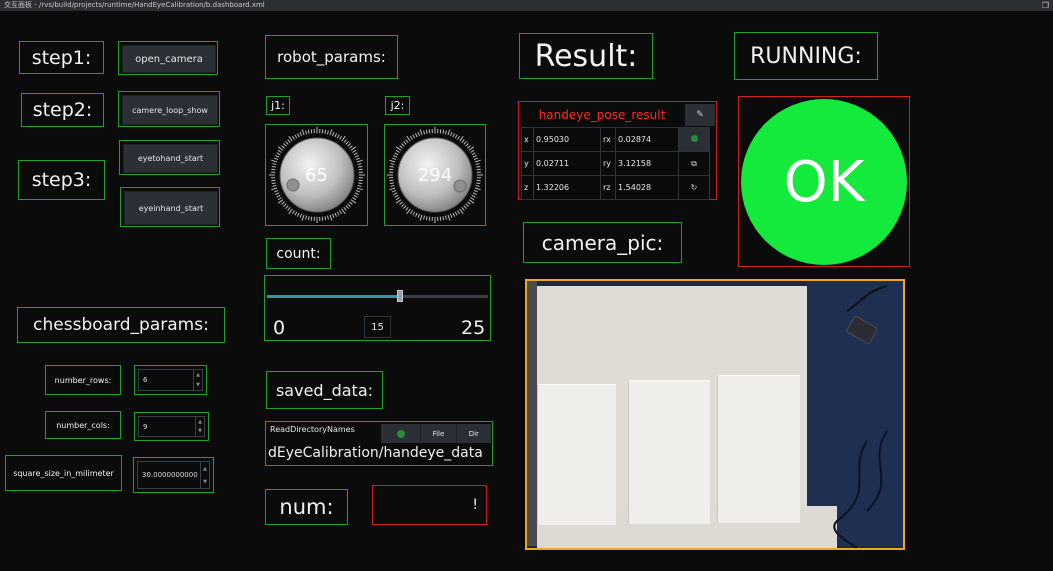  What do you see at coordinates (429, 505) in the screenshot?
I see `num-value-box: !` at bounding box center [429, 505].